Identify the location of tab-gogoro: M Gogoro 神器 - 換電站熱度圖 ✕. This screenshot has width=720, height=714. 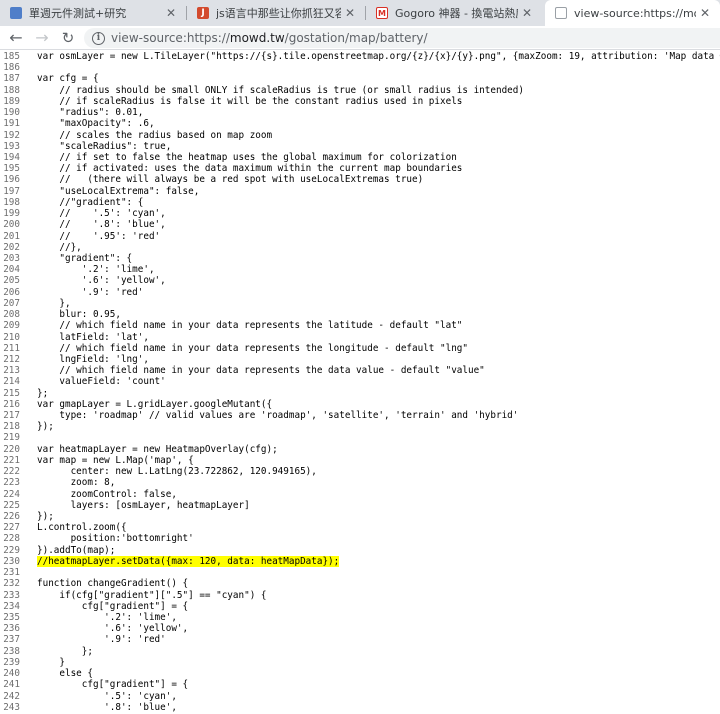
(454, 13).